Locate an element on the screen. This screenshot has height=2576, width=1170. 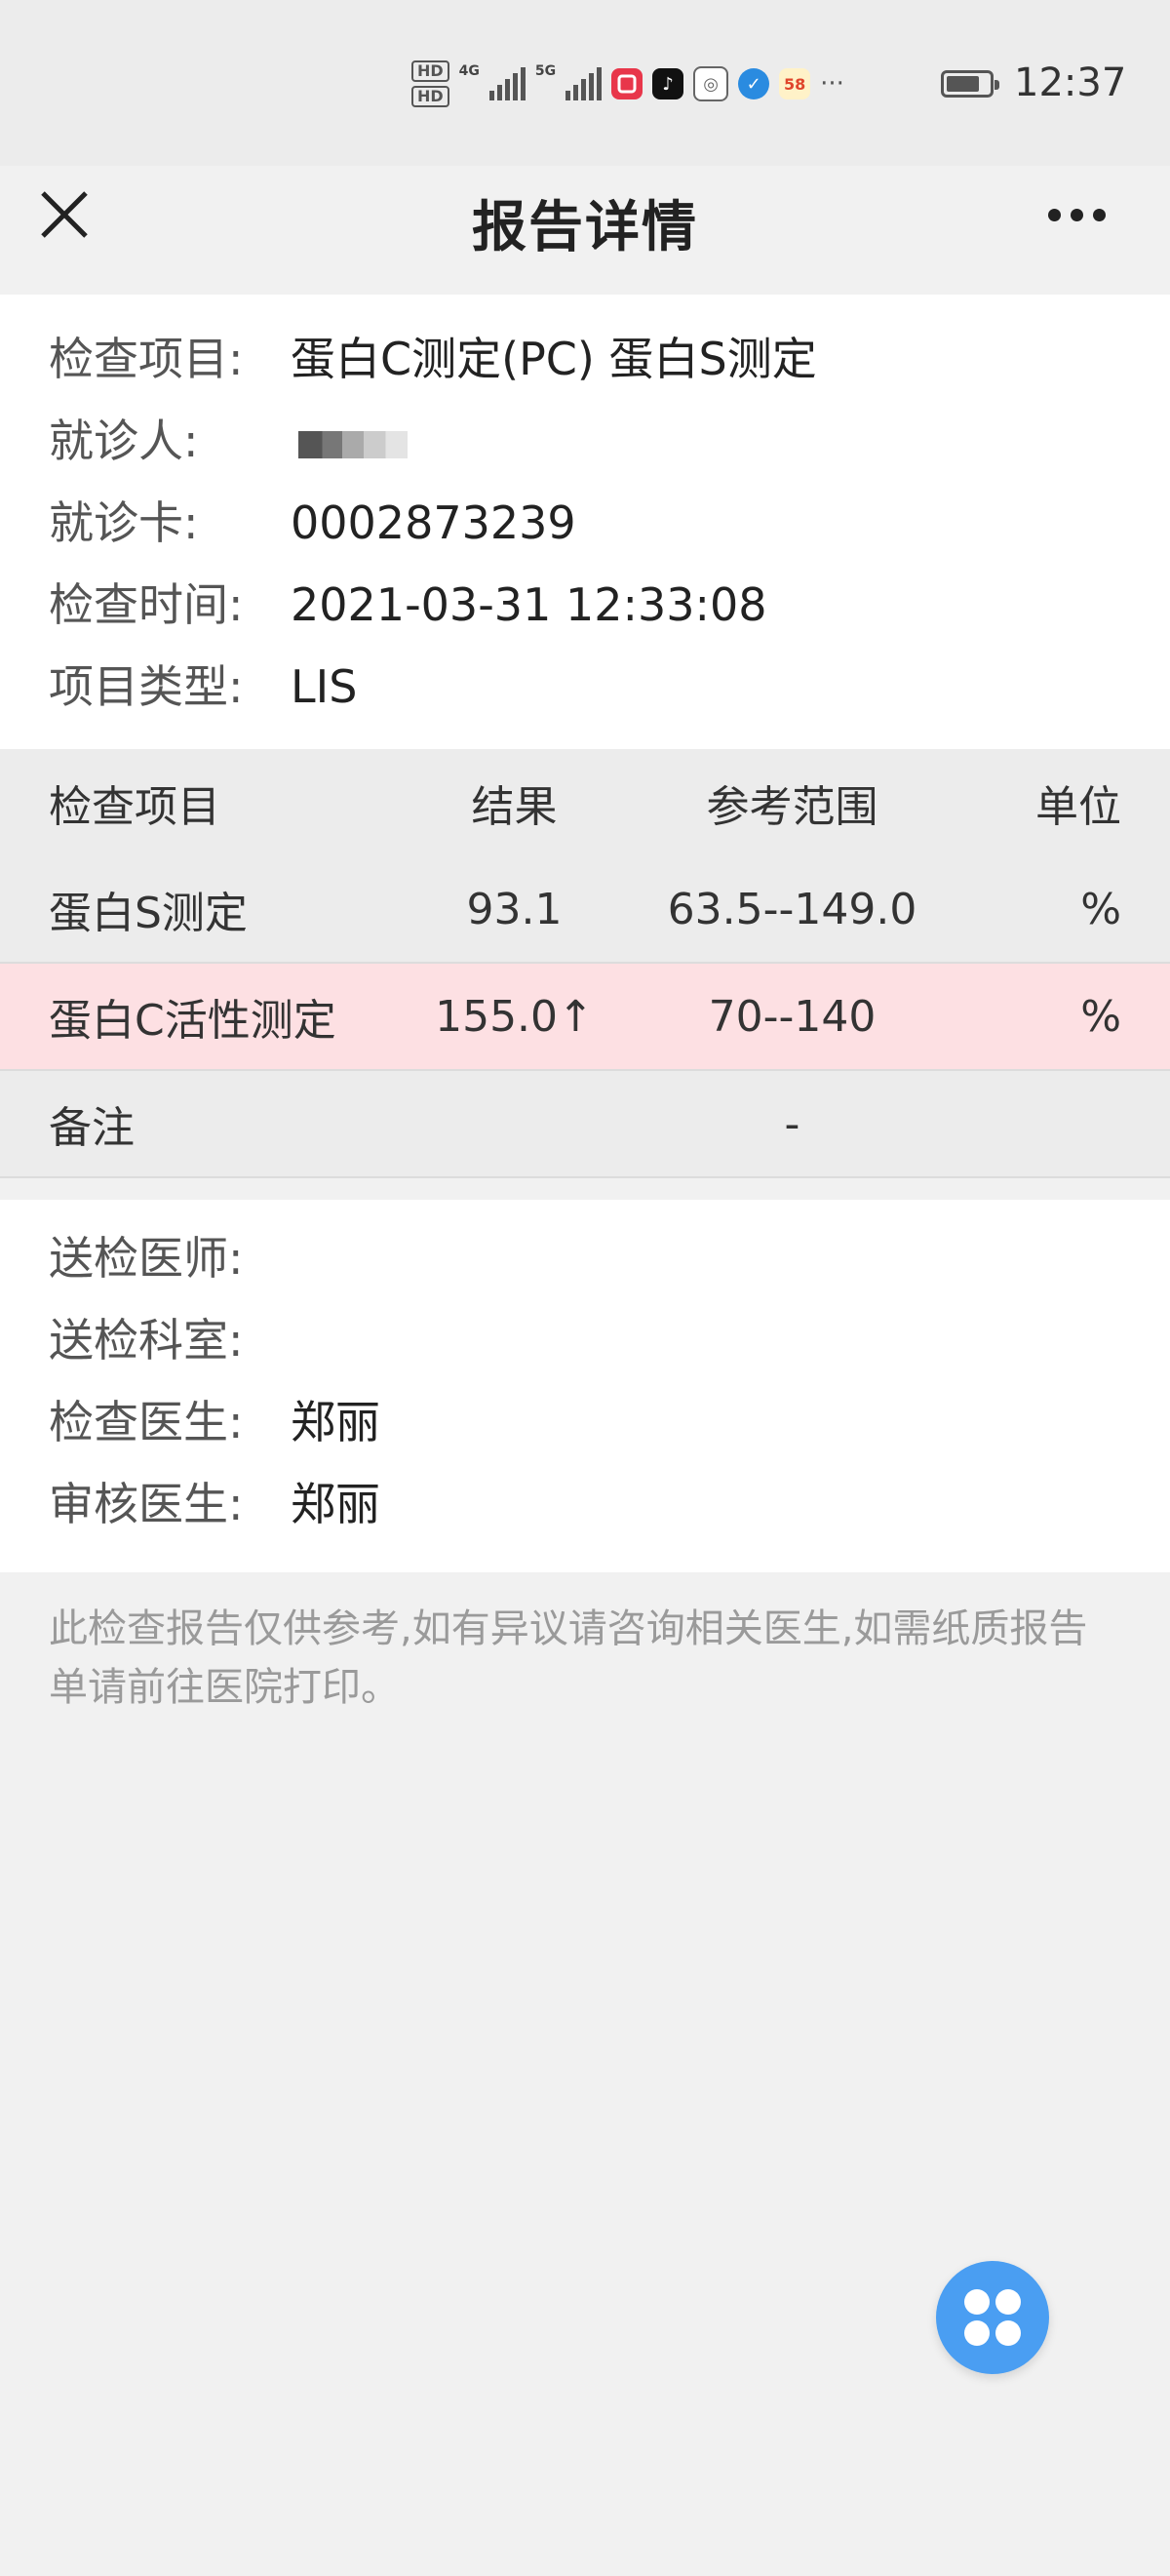
more-icon is located at coordinates (1079, 214).